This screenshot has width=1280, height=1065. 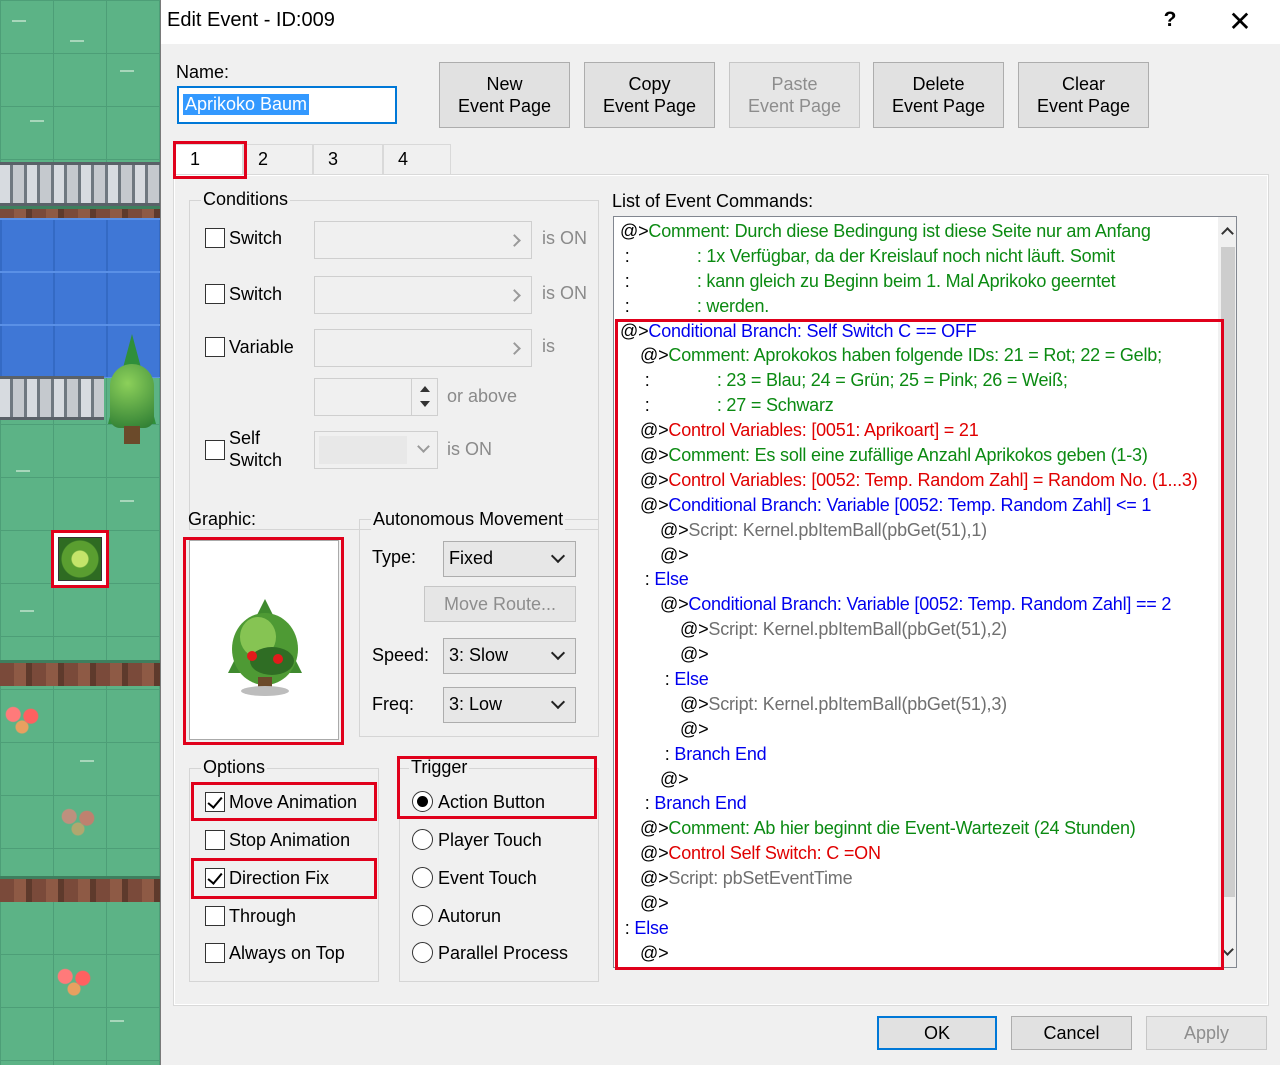 I want to click on type-select: Fixed, so click(x=509, y=559).